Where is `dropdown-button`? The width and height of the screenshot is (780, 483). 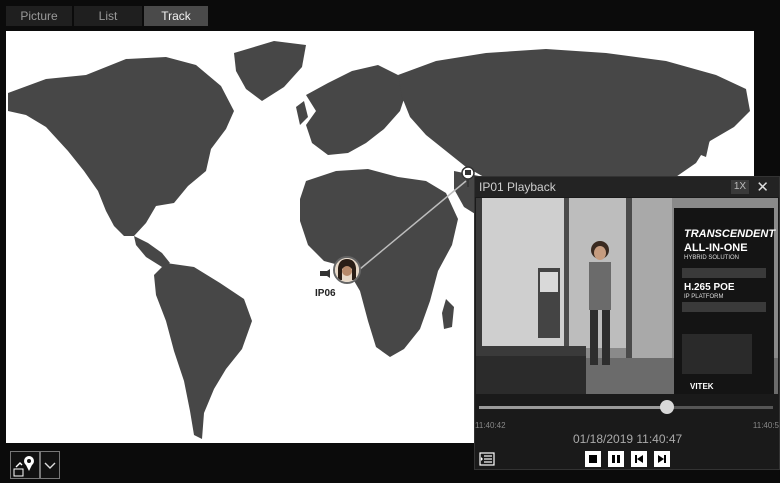 dropdown-button is located at coordinates (50, 465).